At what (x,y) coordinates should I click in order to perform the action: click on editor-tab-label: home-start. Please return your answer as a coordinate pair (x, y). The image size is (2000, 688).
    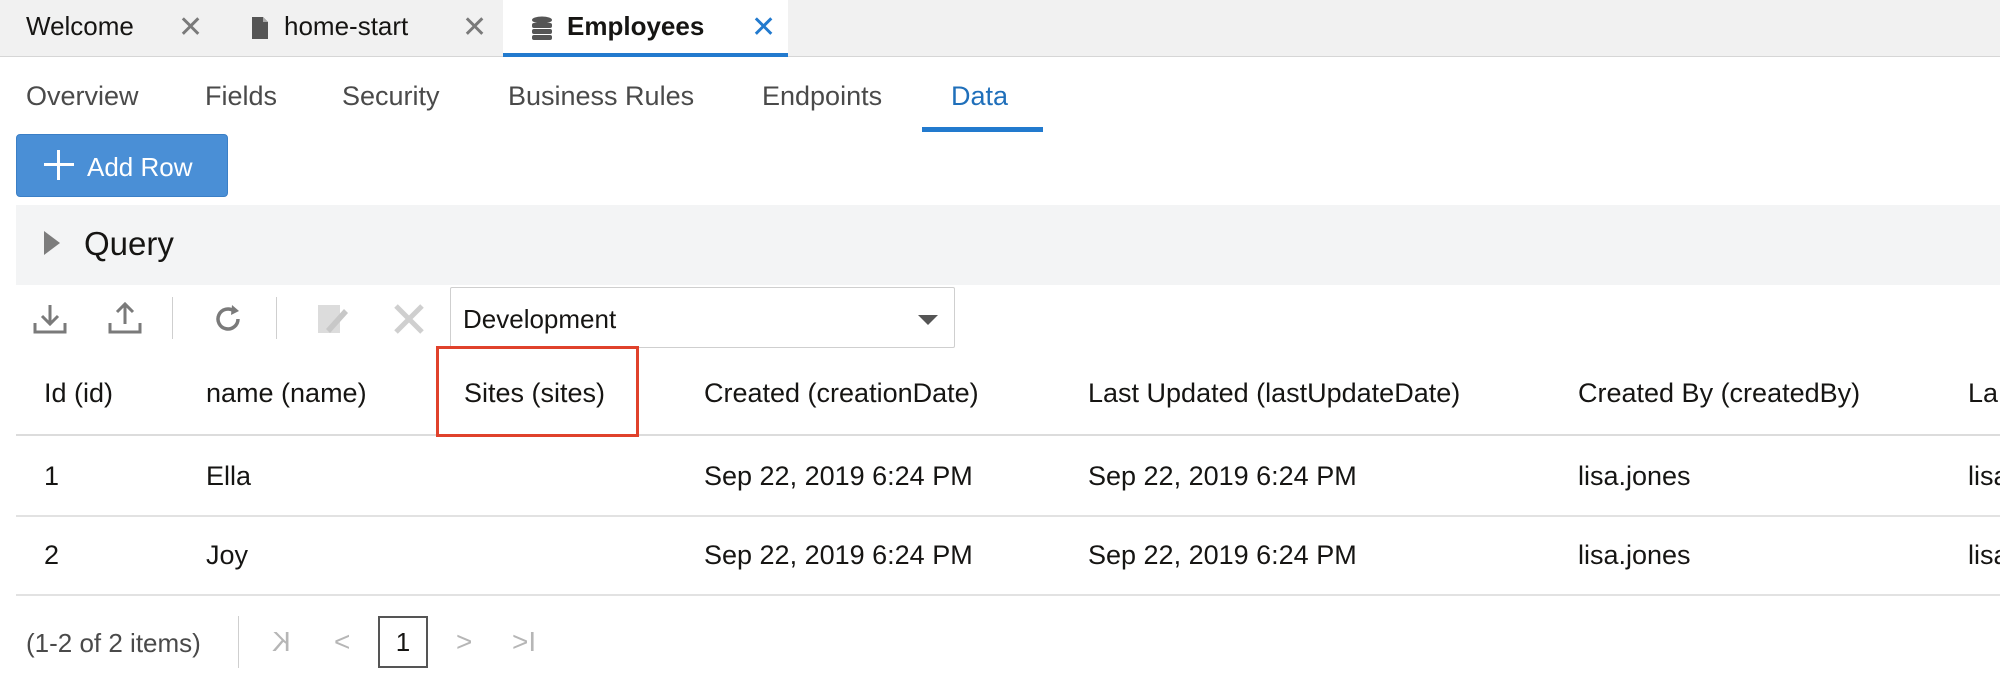
    Looking at the image, I should click on (346, 26).